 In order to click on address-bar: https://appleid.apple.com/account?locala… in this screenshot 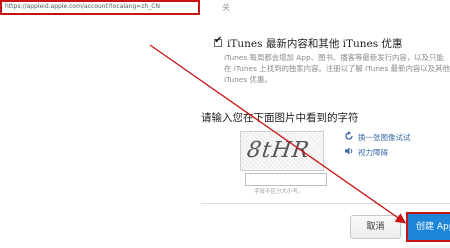, I will do `click(100, 7)`.